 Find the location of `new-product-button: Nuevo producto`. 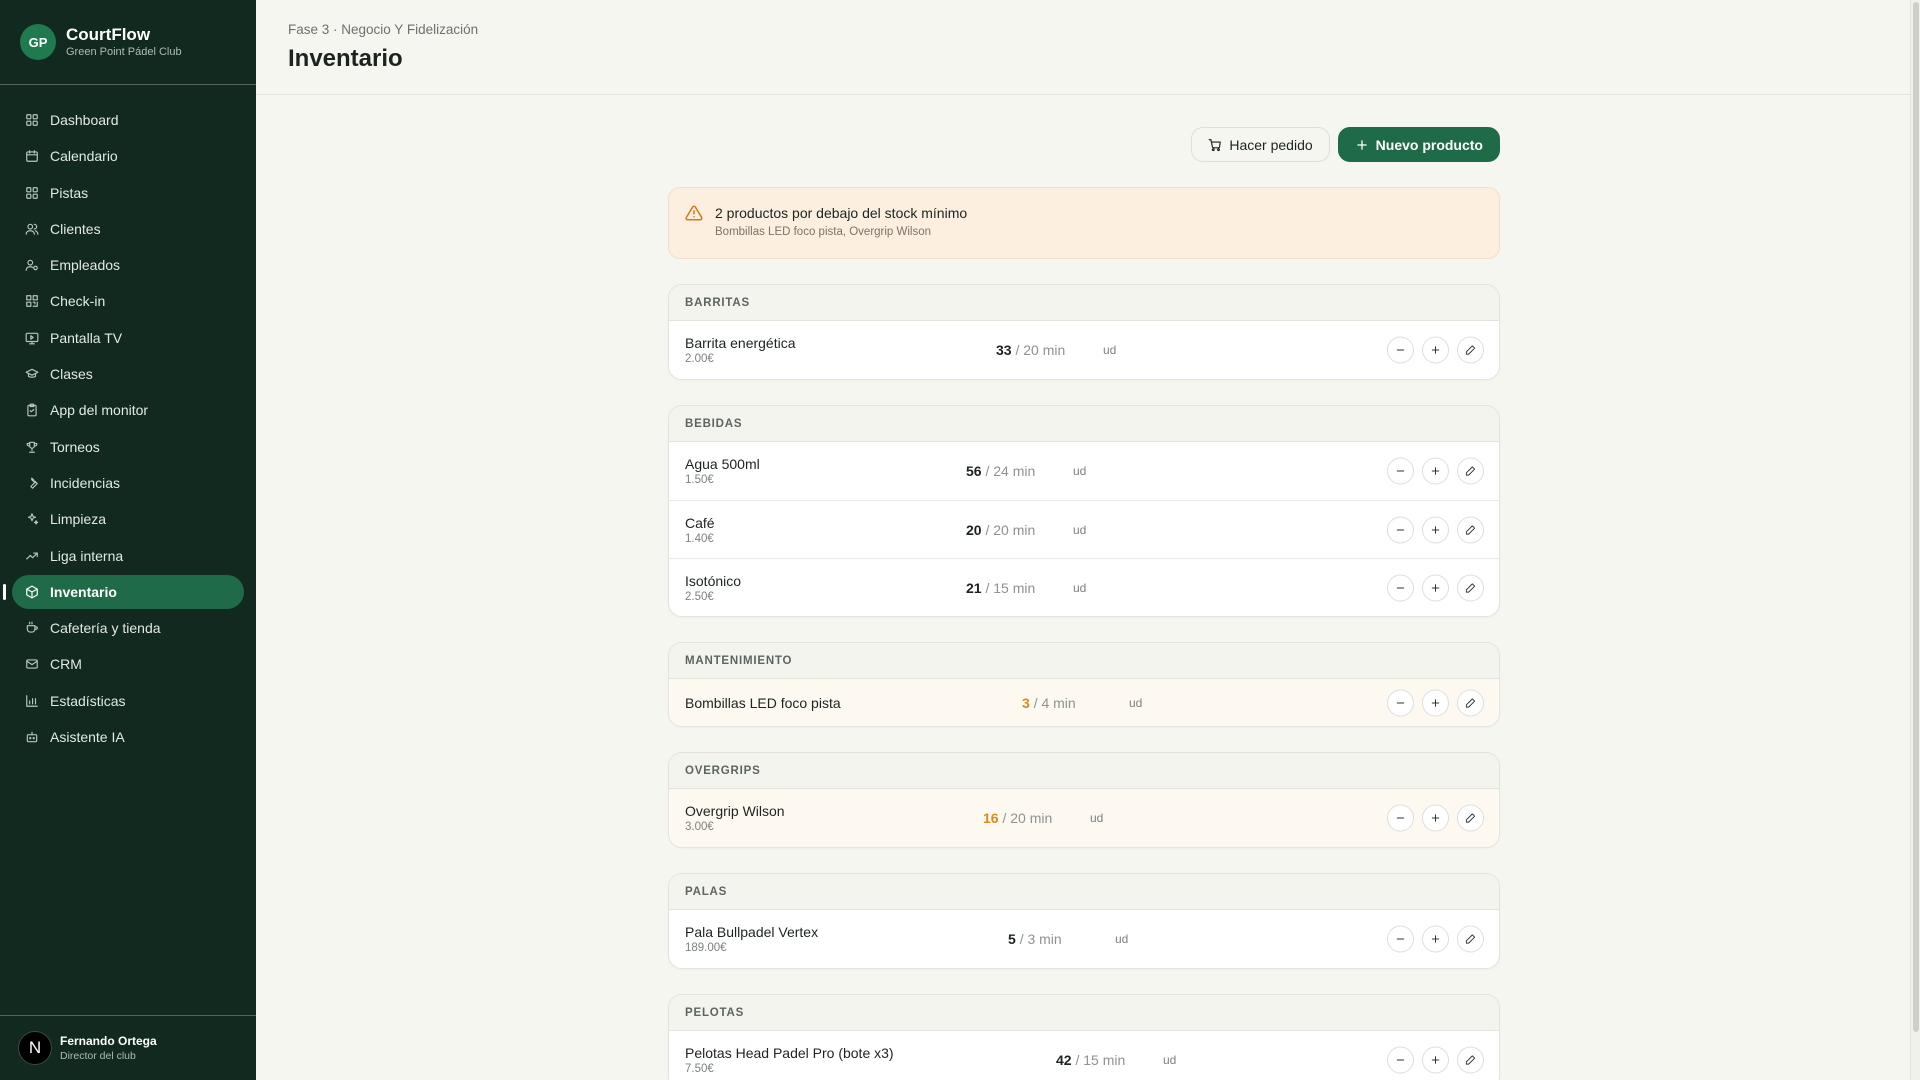

new-product-button: Nuevo producto is located at coordinates (1418, 144).